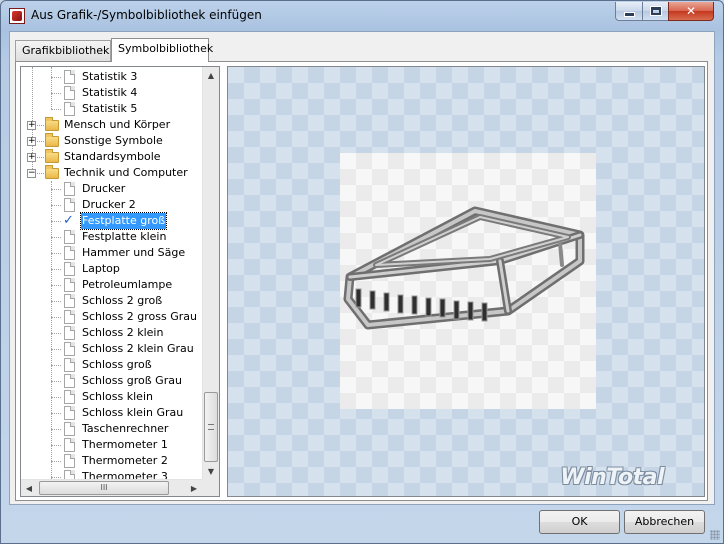 This screenshot has width=724, height=544. What do you see at coordinates (194, 488) in the screenshot?
I see `scroll-right-button: ▶` at bounding box center [194, 488].